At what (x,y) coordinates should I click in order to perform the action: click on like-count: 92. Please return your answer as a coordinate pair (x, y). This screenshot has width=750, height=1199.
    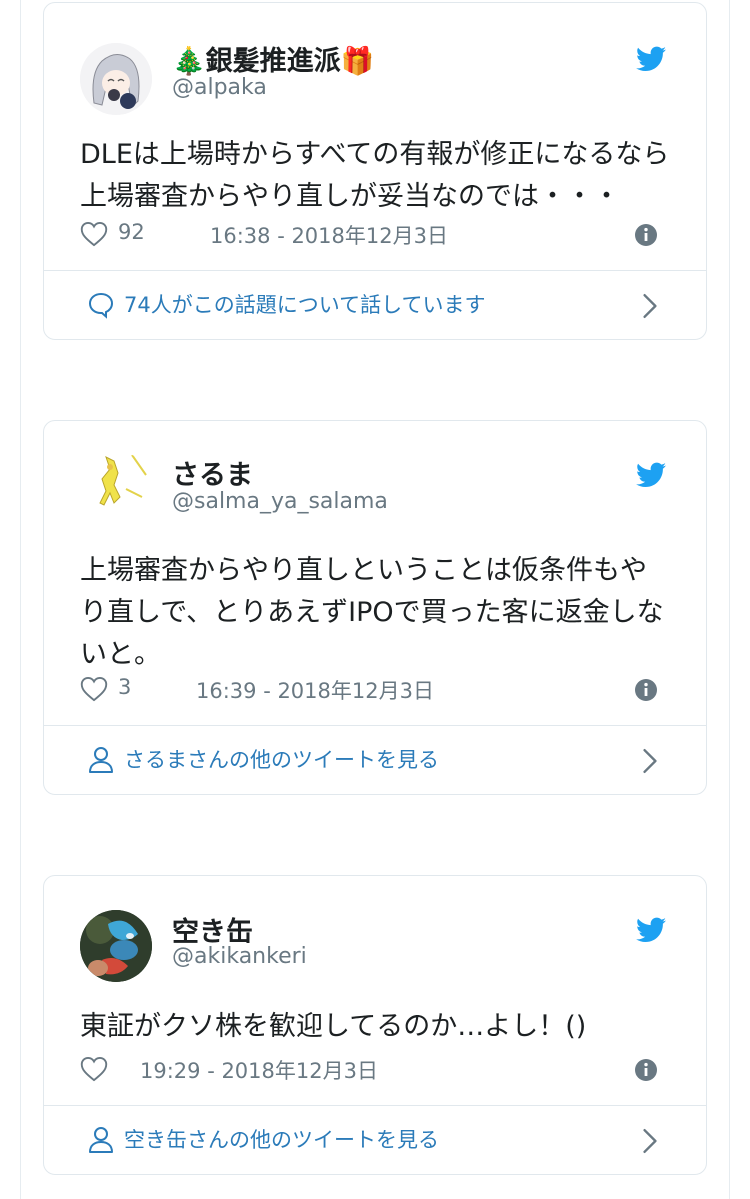
    Looking at the image, I should click on (131, 232).